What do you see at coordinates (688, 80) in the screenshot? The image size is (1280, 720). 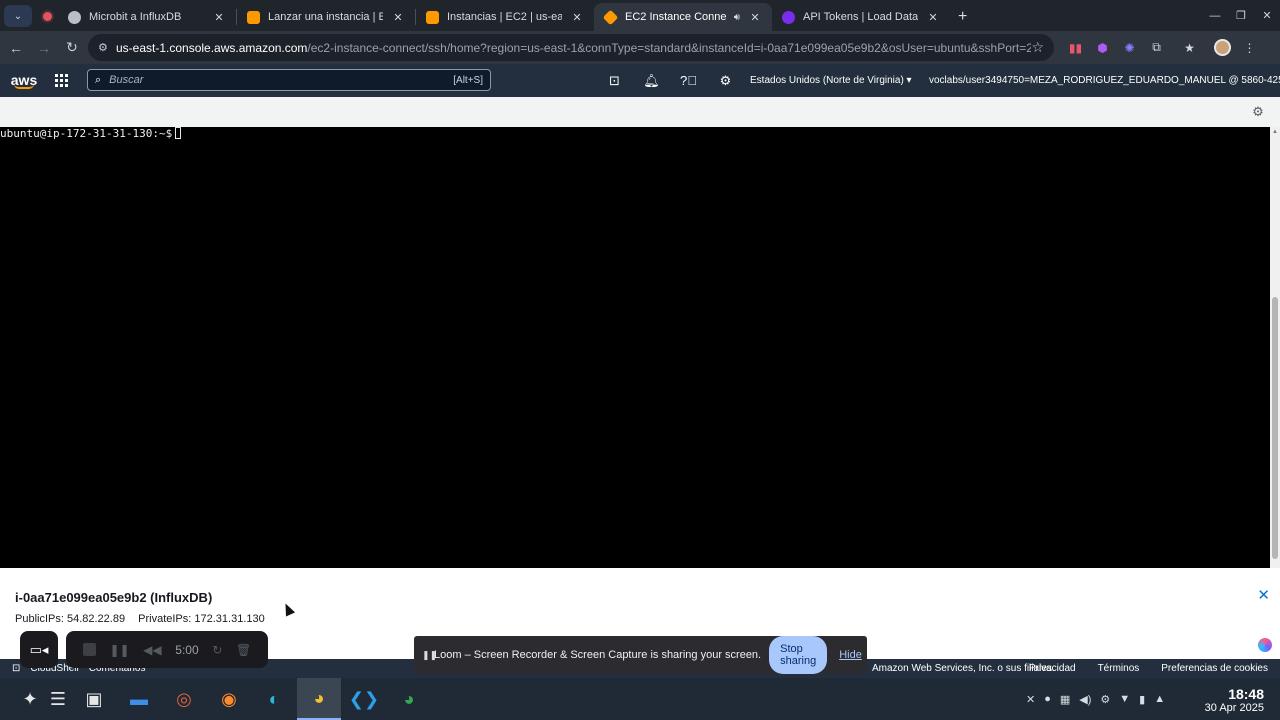 I see `help-icon: ?⃝` at bounding box center [688, 80].